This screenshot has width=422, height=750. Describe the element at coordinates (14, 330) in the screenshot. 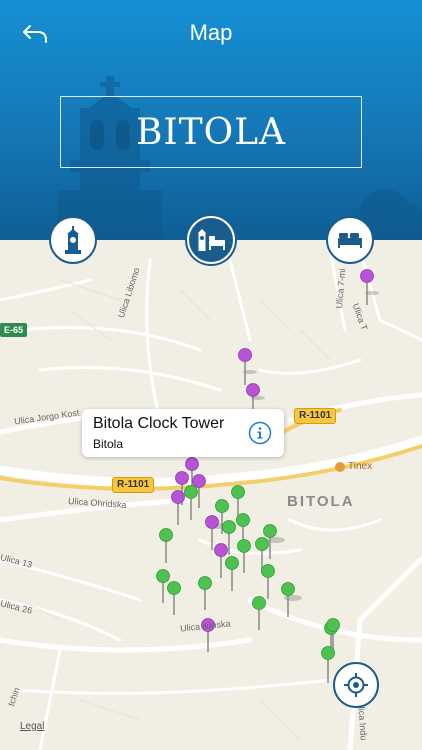

I see `e65-road-badge: E-65` at that location.